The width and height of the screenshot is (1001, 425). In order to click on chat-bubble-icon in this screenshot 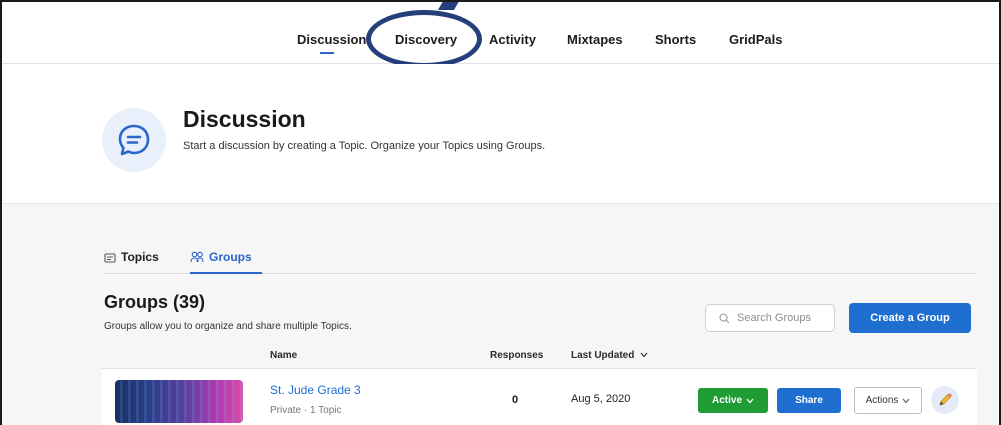, I will do `click(134, 140)`.